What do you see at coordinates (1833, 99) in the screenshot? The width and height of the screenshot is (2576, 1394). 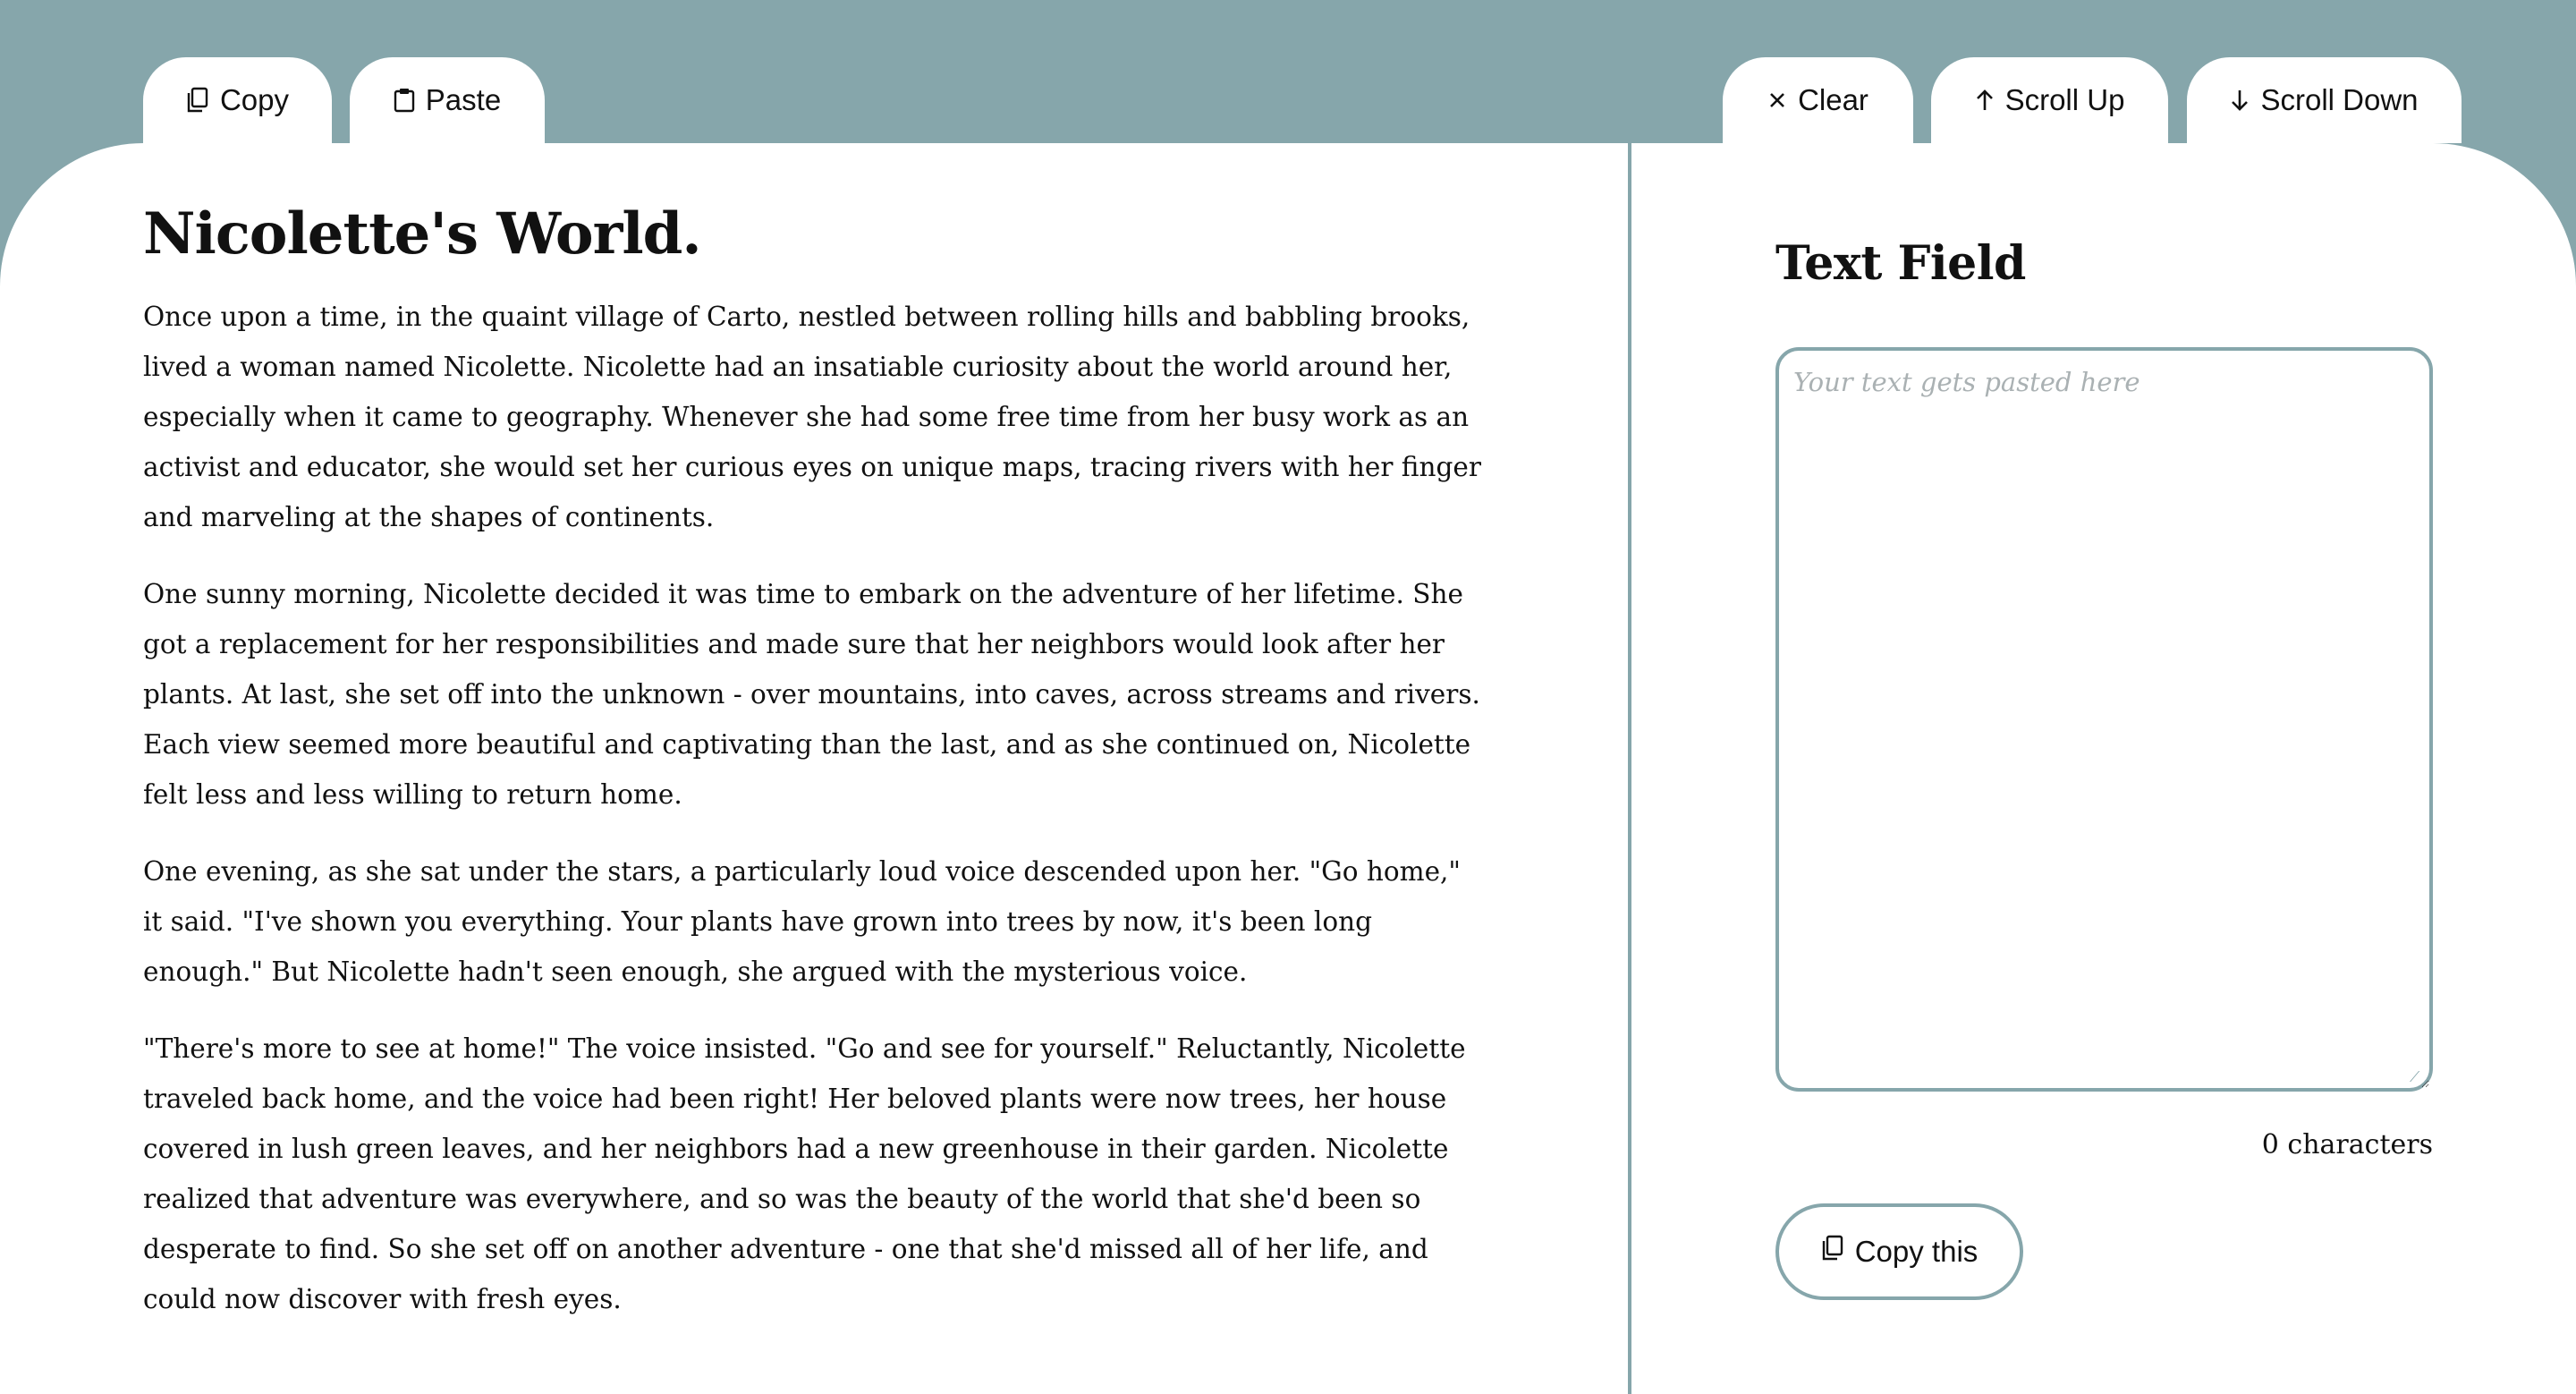 I see `clear-button-label: Clear` at bounding box center [1833, 99].